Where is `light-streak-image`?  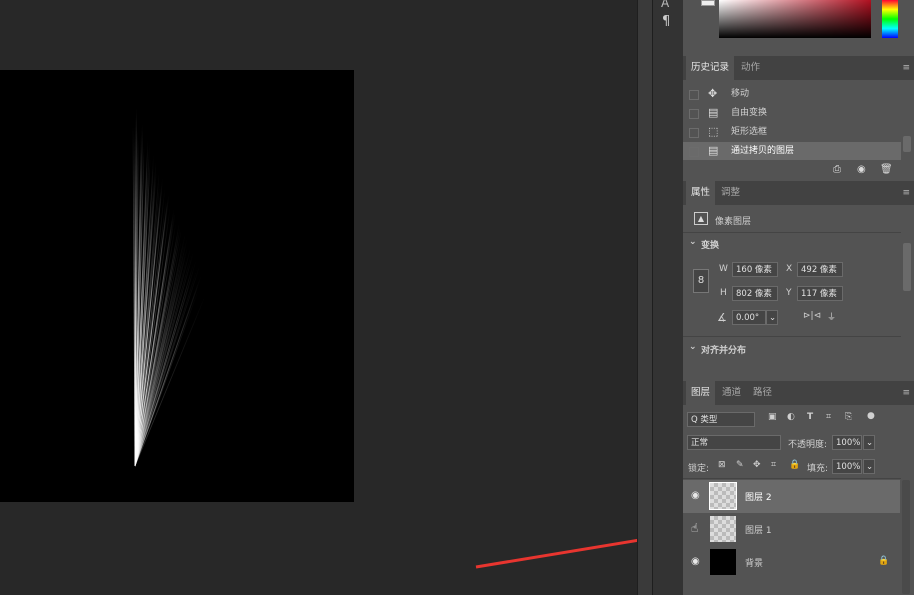
light-streak-image is located at coordinates (169, 287).